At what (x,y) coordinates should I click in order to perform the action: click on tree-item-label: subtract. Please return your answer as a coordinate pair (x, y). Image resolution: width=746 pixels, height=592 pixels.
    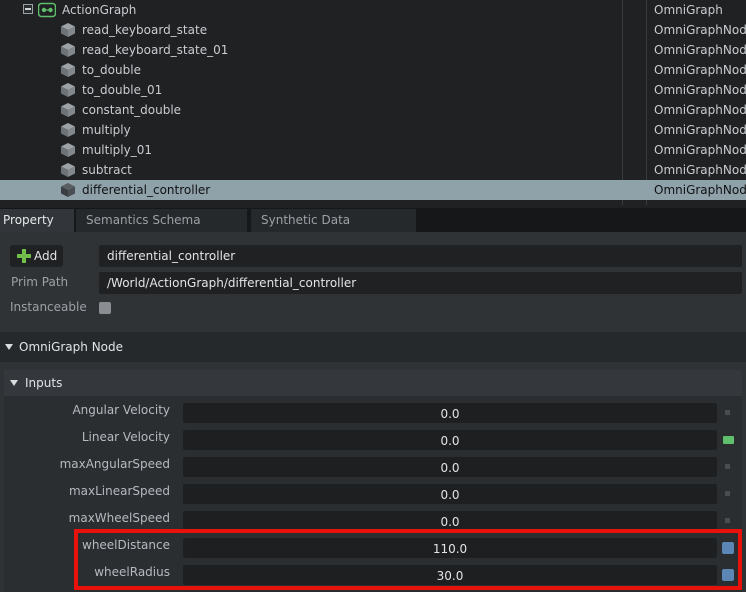
    Looking at the image, I should click on (107, 170).